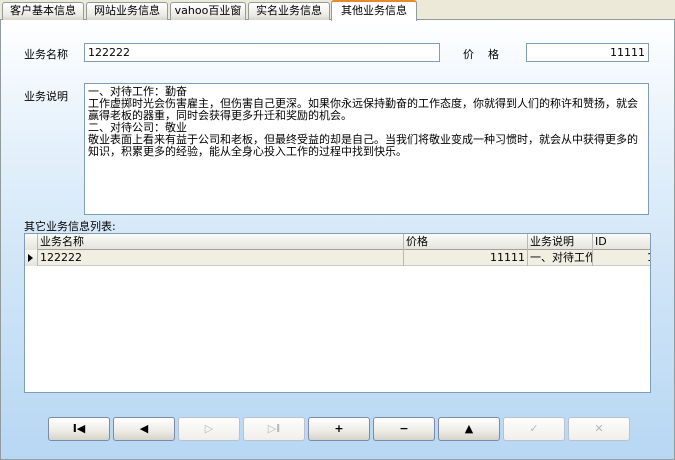 This screenshot has width=675, height=460. I want to click on minus-icon: −, so click(404, 428).